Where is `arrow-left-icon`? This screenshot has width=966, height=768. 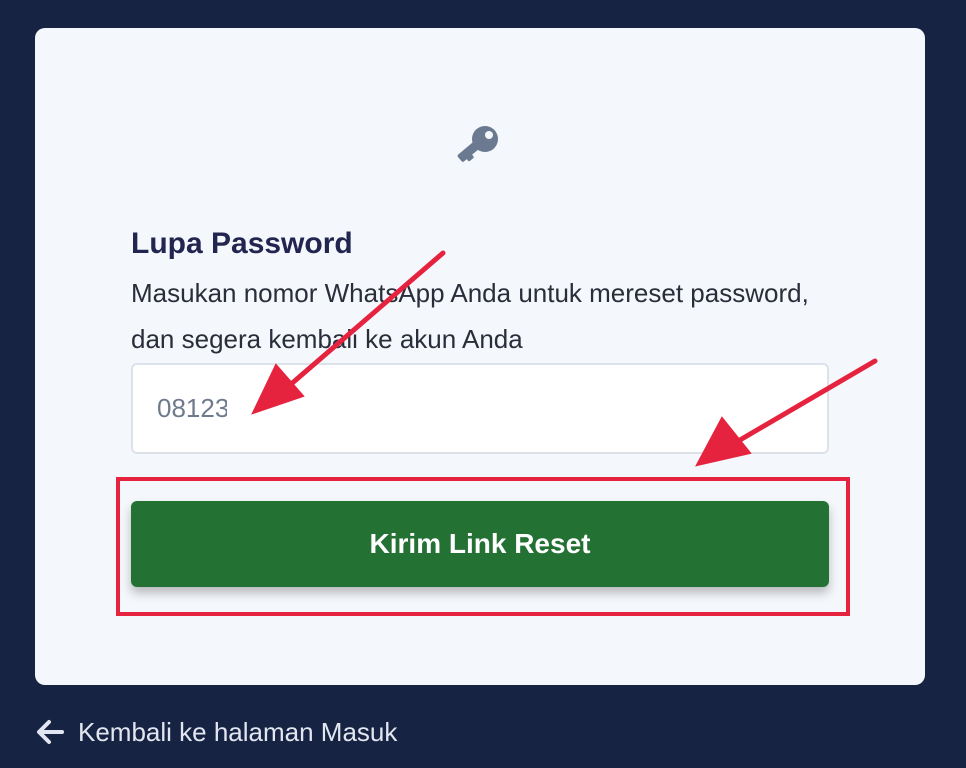
arrow-left-icon is located at coordinates (50, 732).